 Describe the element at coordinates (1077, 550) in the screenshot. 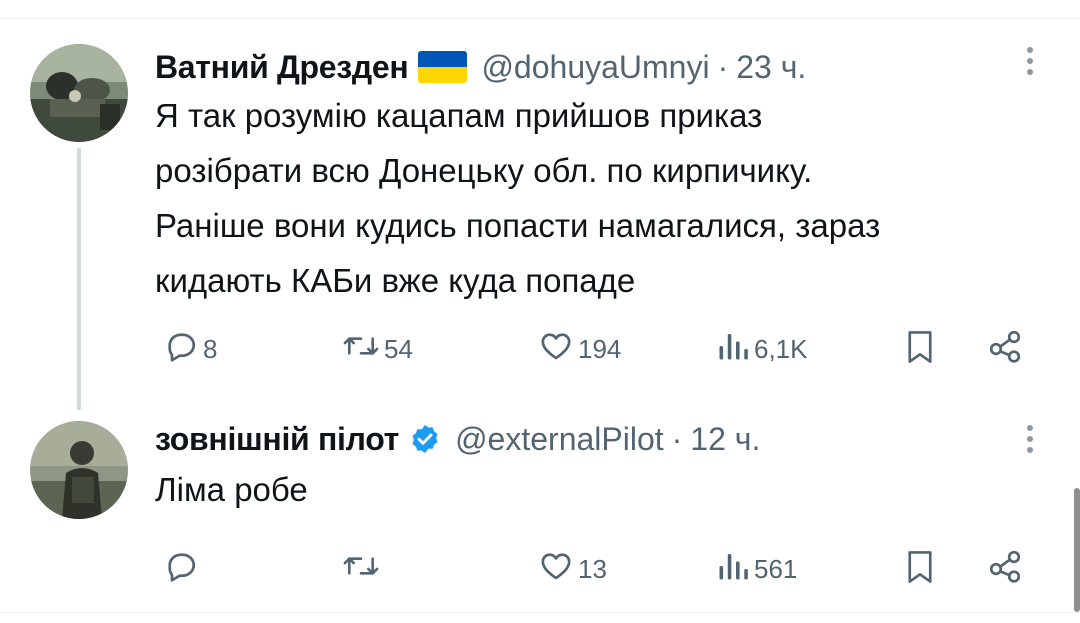

I see `scrollbar-thumb` at that location.